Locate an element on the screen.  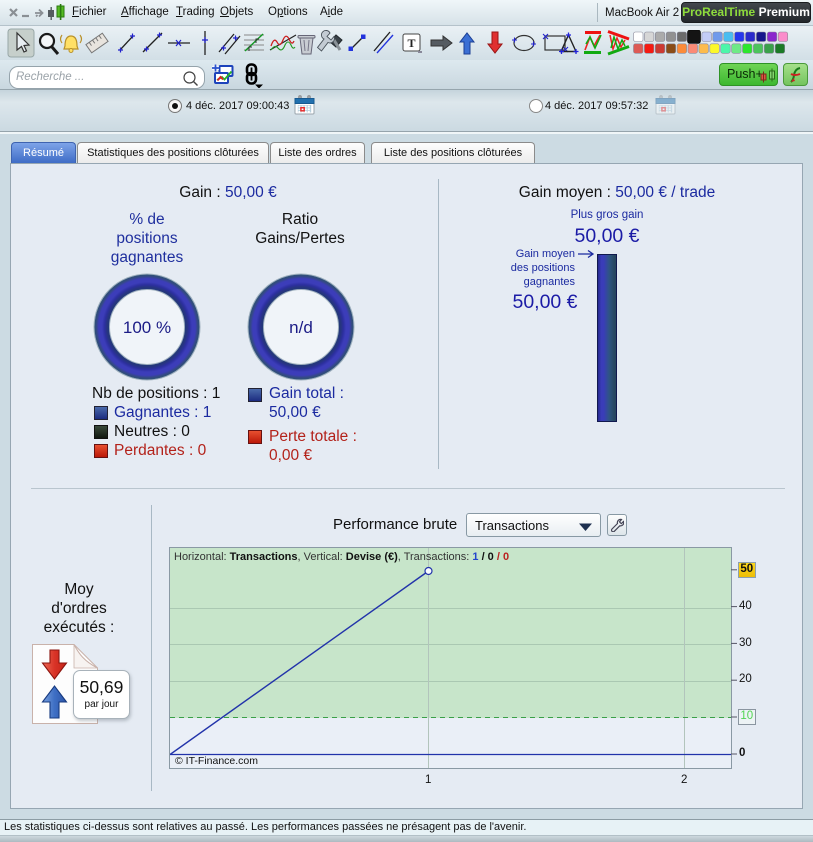
svg-text: n/d is located at coordinates (301, 327).